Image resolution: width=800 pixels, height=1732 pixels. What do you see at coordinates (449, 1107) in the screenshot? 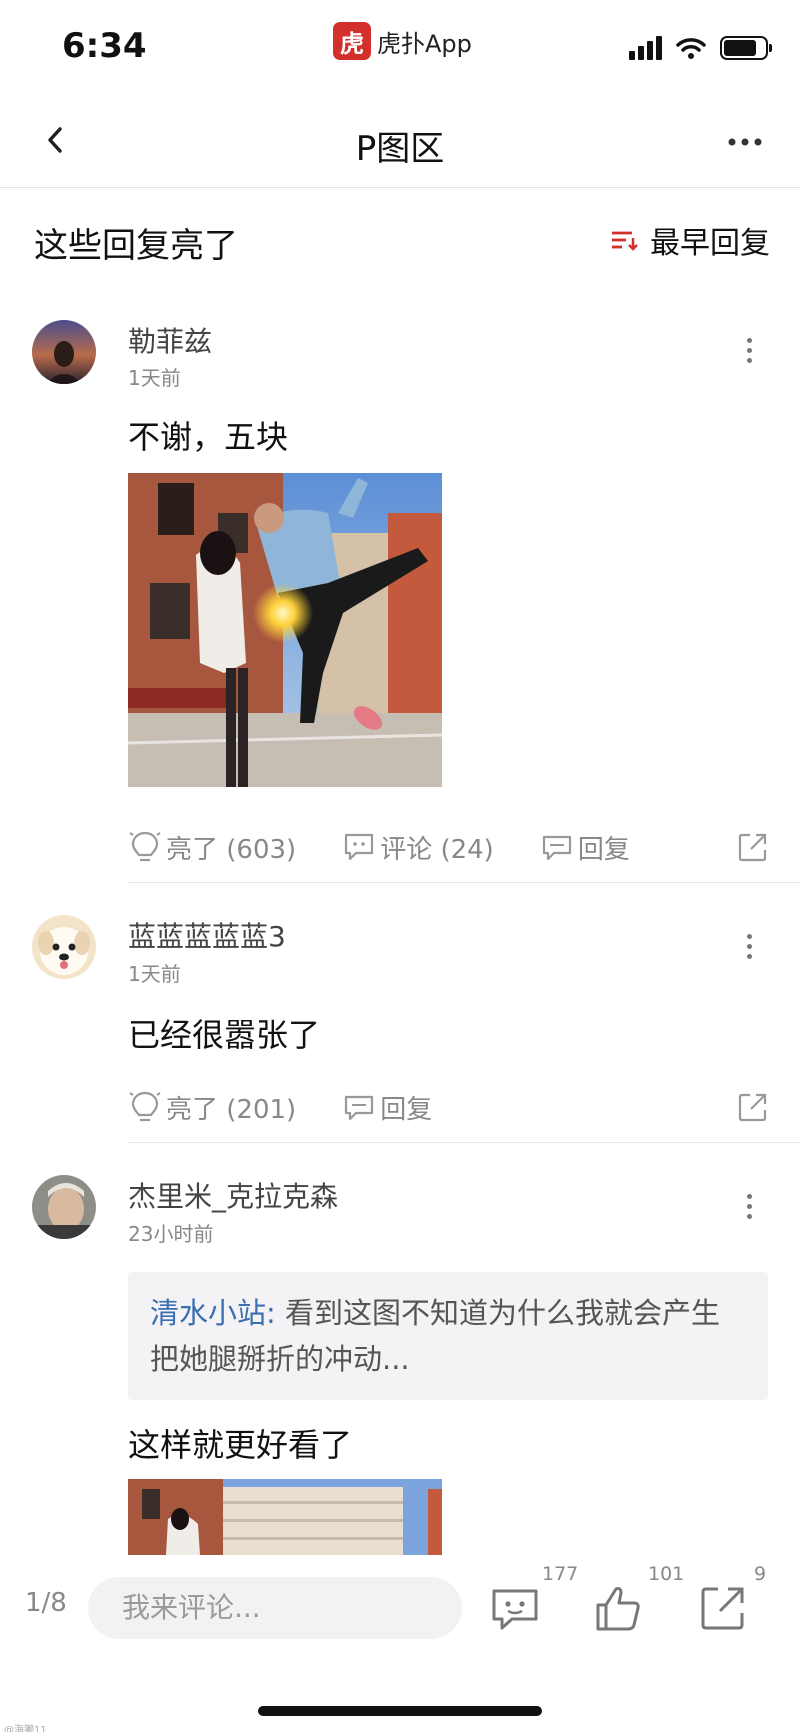
I see `reply-action-bar: 亮了 (201) 回复` at bounding box center [449, 1107].